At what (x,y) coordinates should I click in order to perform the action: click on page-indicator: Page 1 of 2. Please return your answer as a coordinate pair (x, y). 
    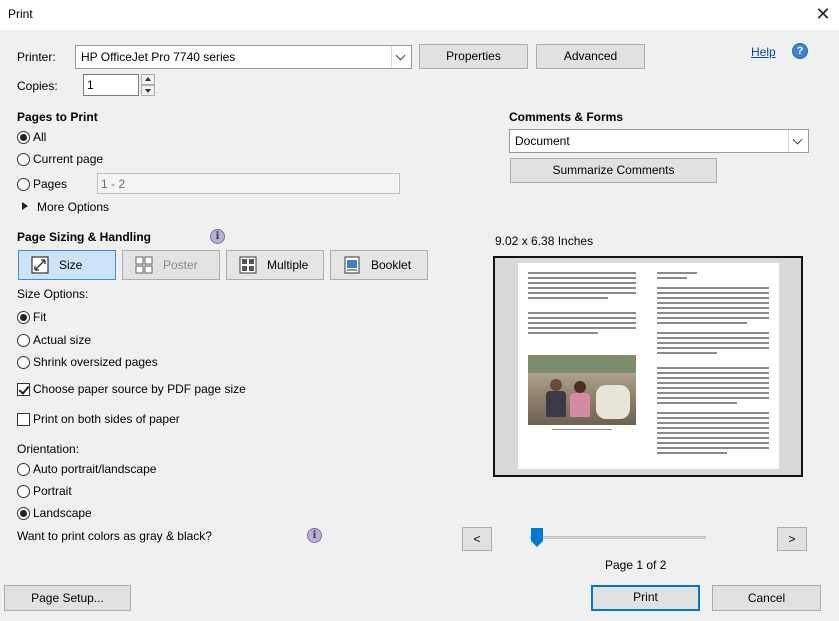
    Looking at the image, I should click on (636, 565).